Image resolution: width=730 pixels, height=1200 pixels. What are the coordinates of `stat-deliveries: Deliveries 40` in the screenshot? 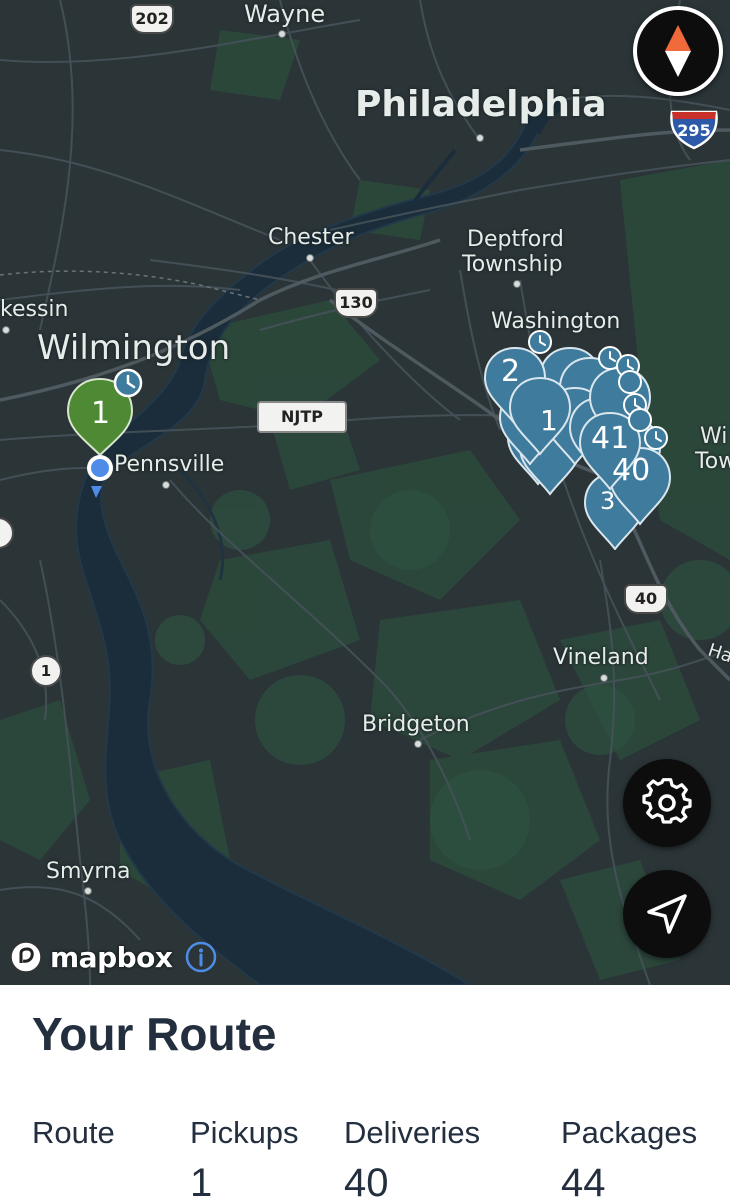 It's located at (412, 1157).